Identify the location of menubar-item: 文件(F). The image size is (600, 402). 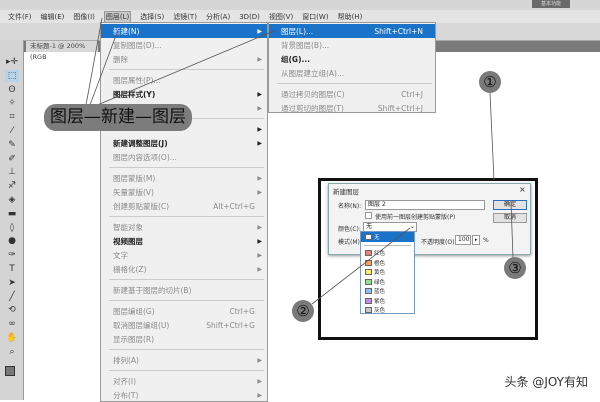
(20, 17).